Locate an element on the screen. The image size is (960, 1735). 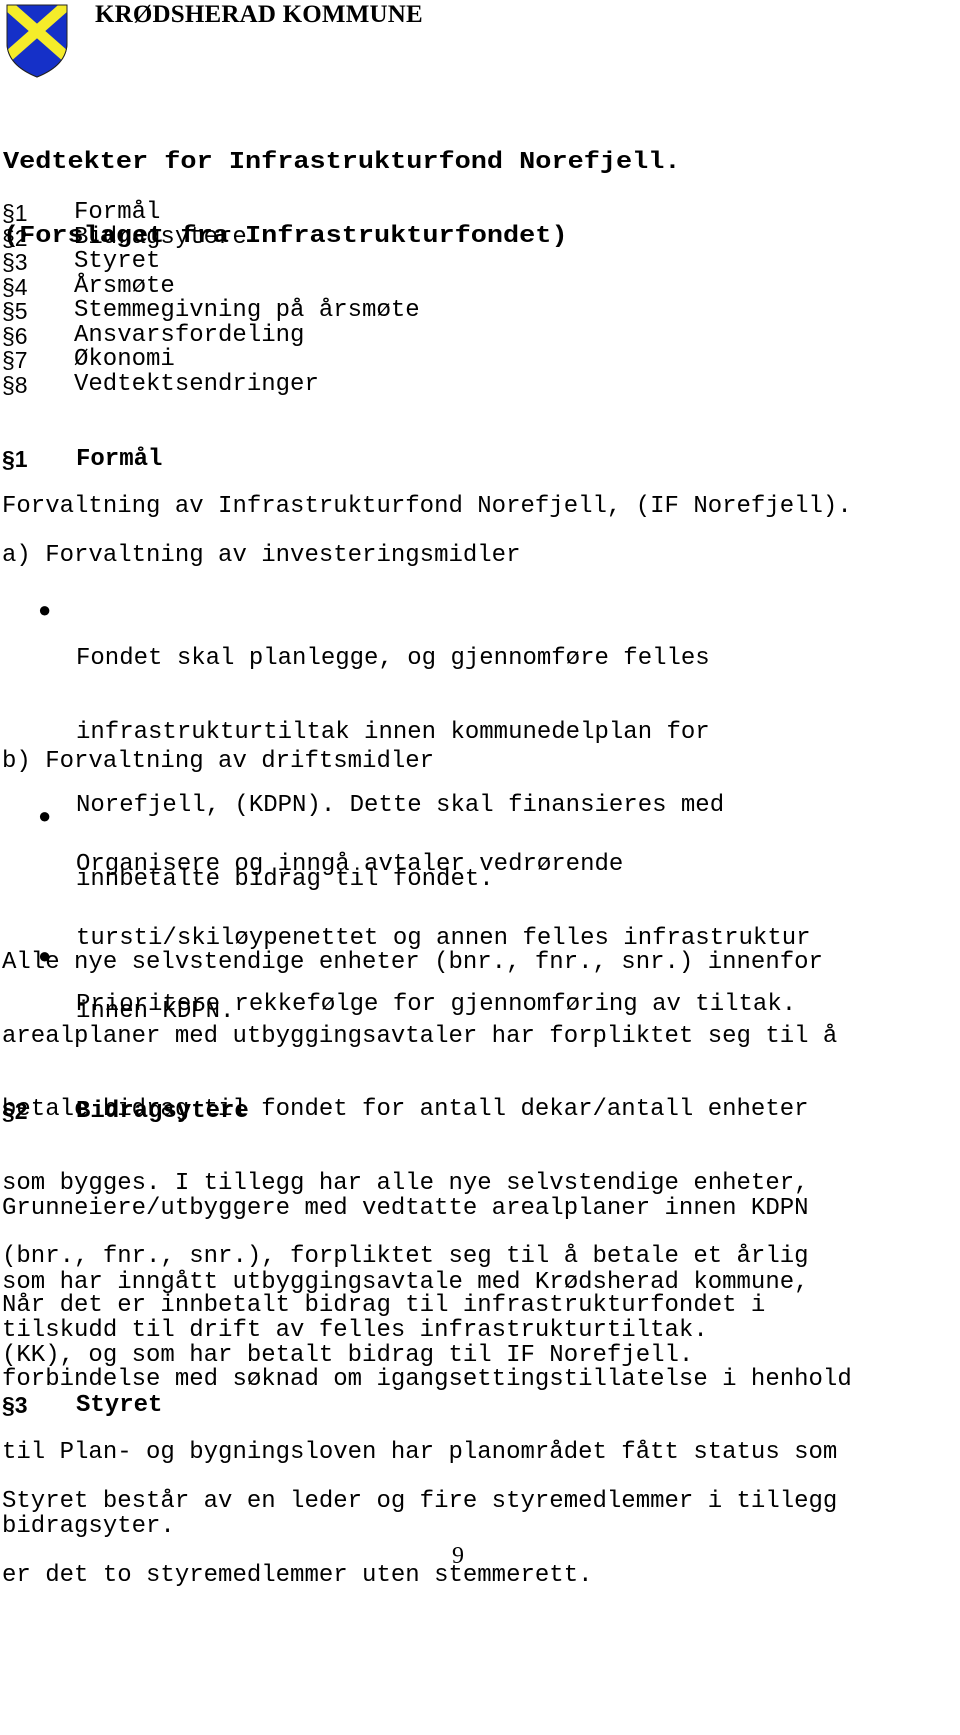
coat-of-arms-icon is located at coordinates (37, 41).